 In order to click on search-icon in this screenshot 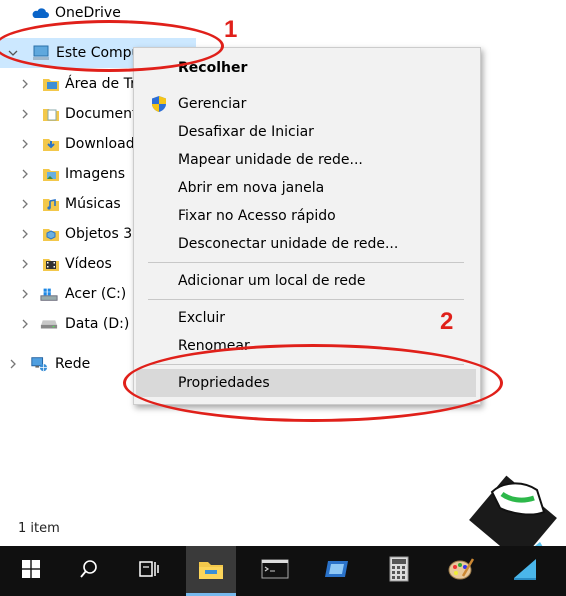, I will do `click(89, 571)`.